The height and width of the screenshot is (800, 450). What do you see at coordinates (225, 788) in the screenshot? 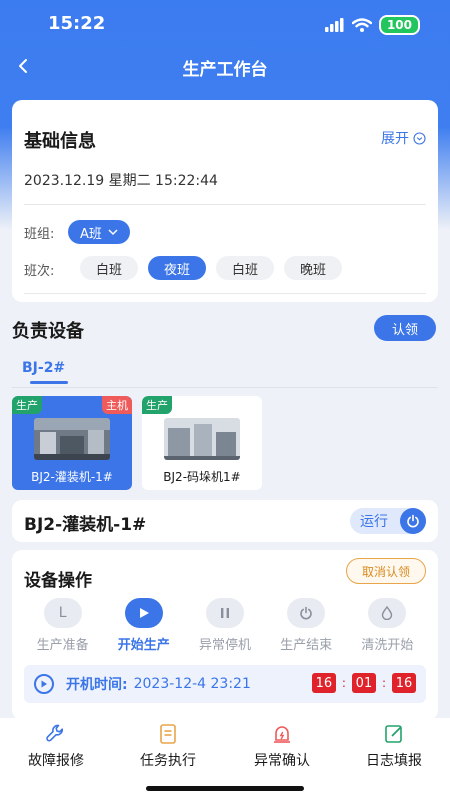
I see `home-indicator` at bounding box center [225, 788].